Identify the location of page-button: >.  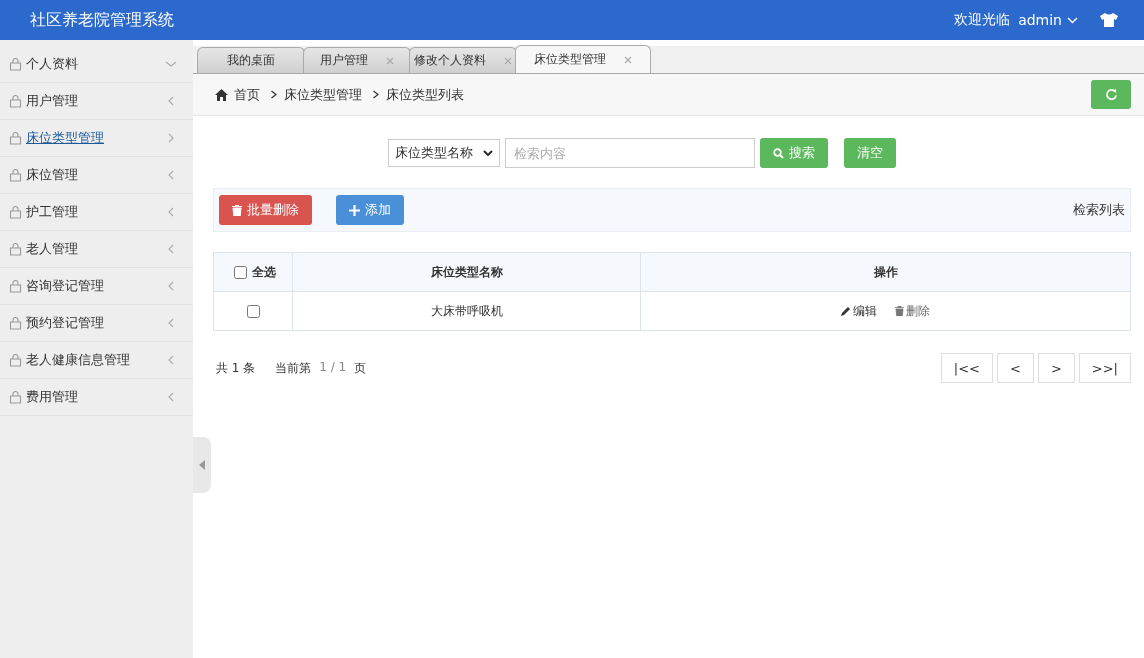
(1056, 368).